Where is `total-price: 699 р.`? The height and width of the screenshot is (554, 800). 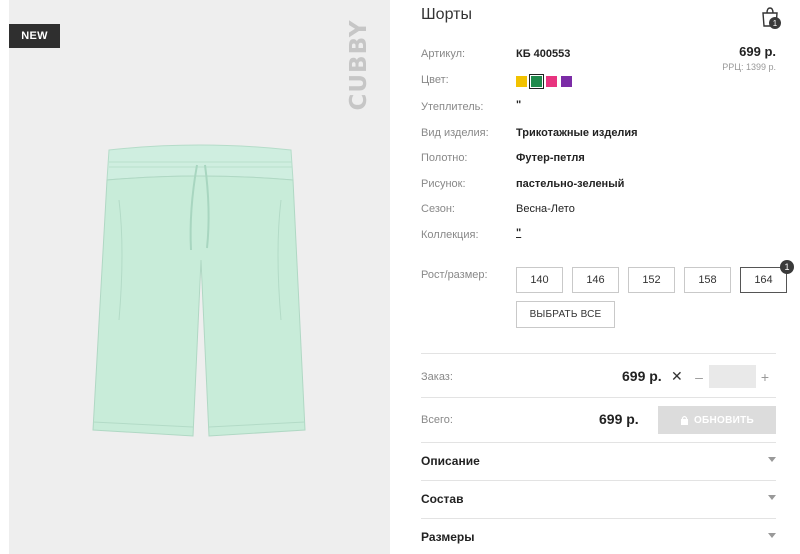 total-price: 699 р. is located at coordinates (619, 419).